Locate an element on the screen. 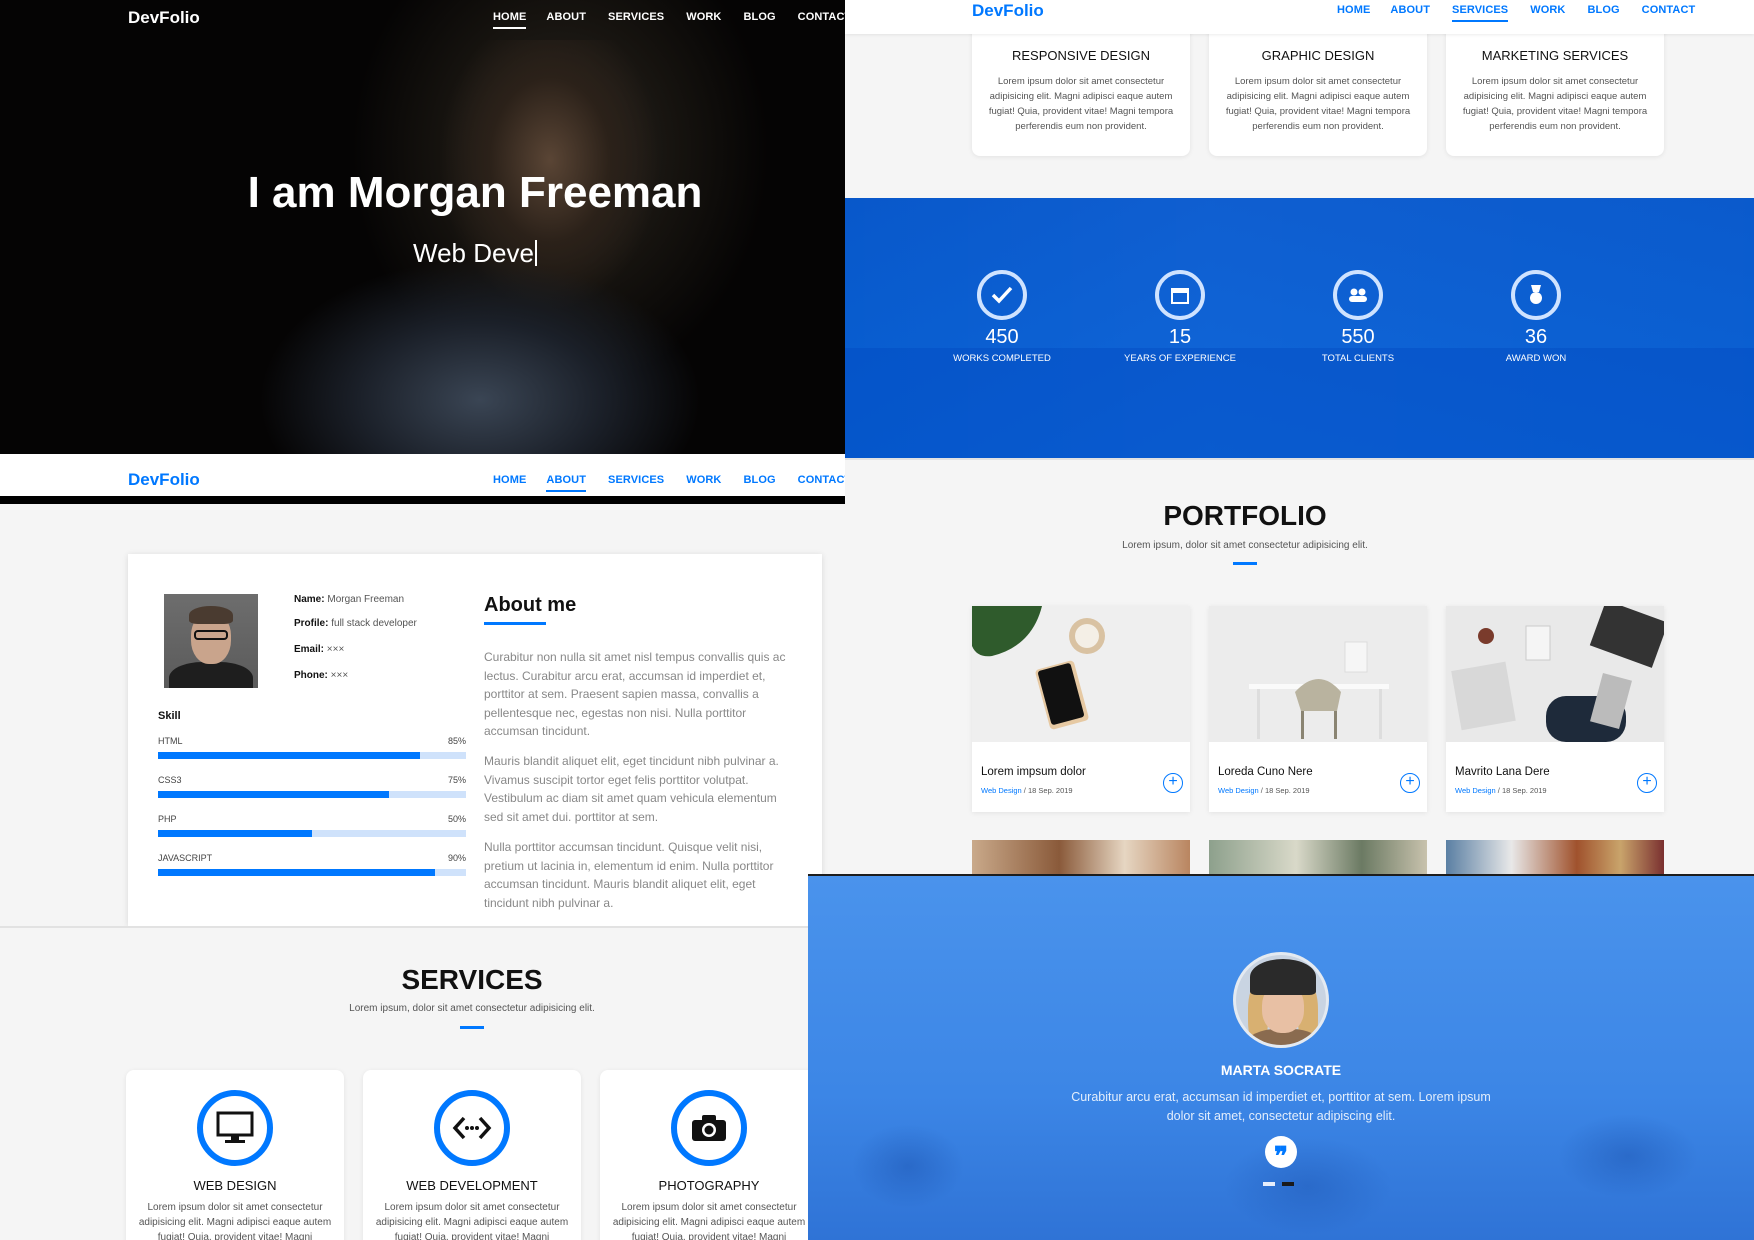  calendar-icon is located at coordinates (1180, 295).